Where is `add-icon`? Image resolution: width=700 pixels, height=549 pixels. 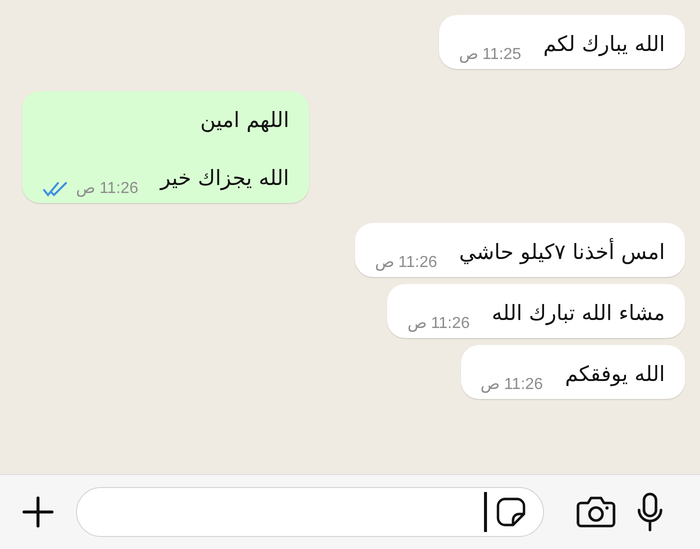 add-icon is located at coordinates (38, 512).